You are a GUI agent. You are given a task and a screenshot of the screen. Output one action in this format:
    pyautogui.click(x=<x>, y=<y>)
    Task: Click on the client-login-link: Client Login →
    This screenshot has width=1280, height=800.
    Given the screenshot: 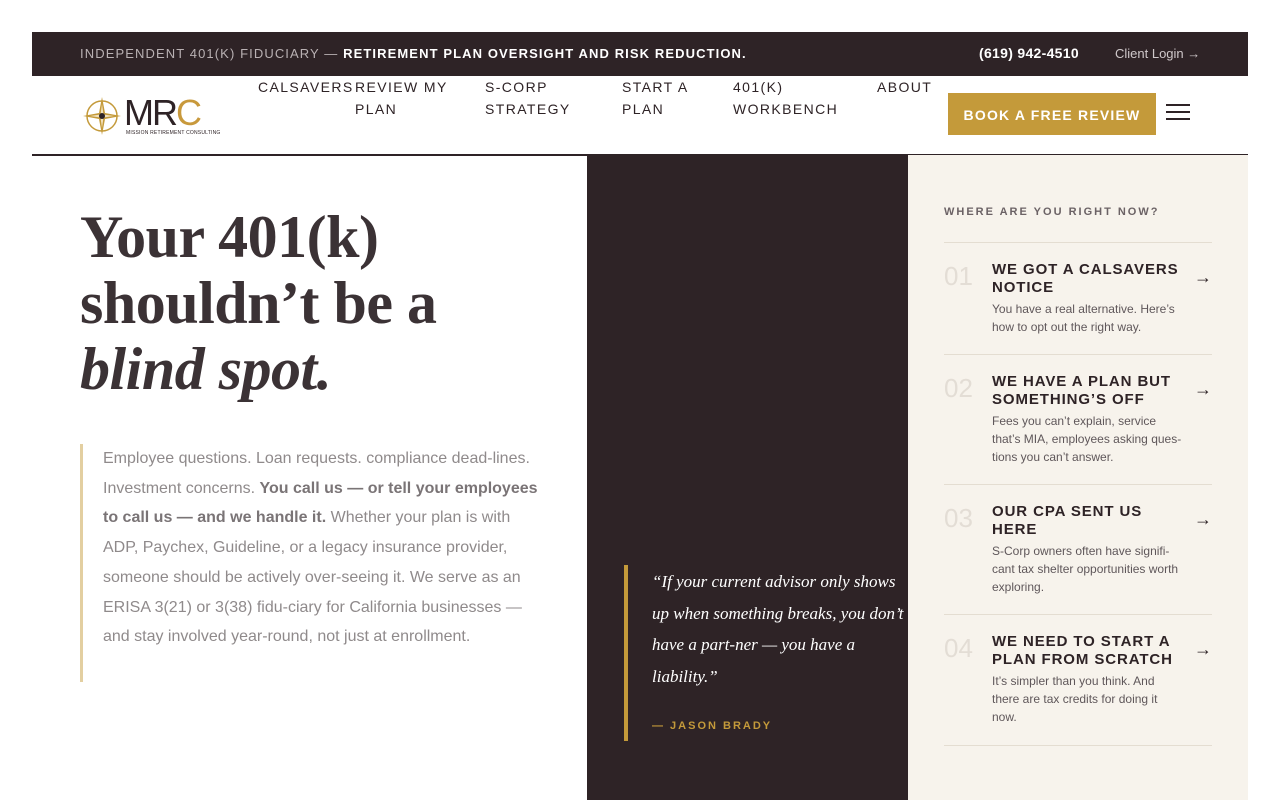 What is the action you would take?
    pyautogui.click(x=1157, y=53)
    